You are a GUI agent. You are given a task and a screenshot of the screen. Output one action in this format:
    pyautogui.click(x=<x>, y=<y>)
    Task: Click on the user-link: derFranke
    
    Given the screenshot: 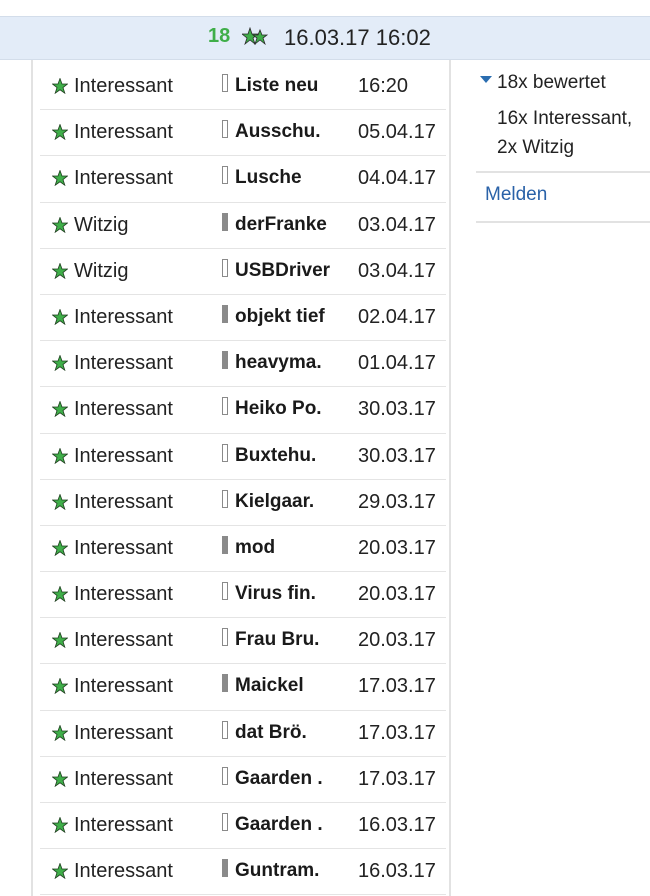 What is the action you would take?
    pyautogui.click(x=281, y=225)
    